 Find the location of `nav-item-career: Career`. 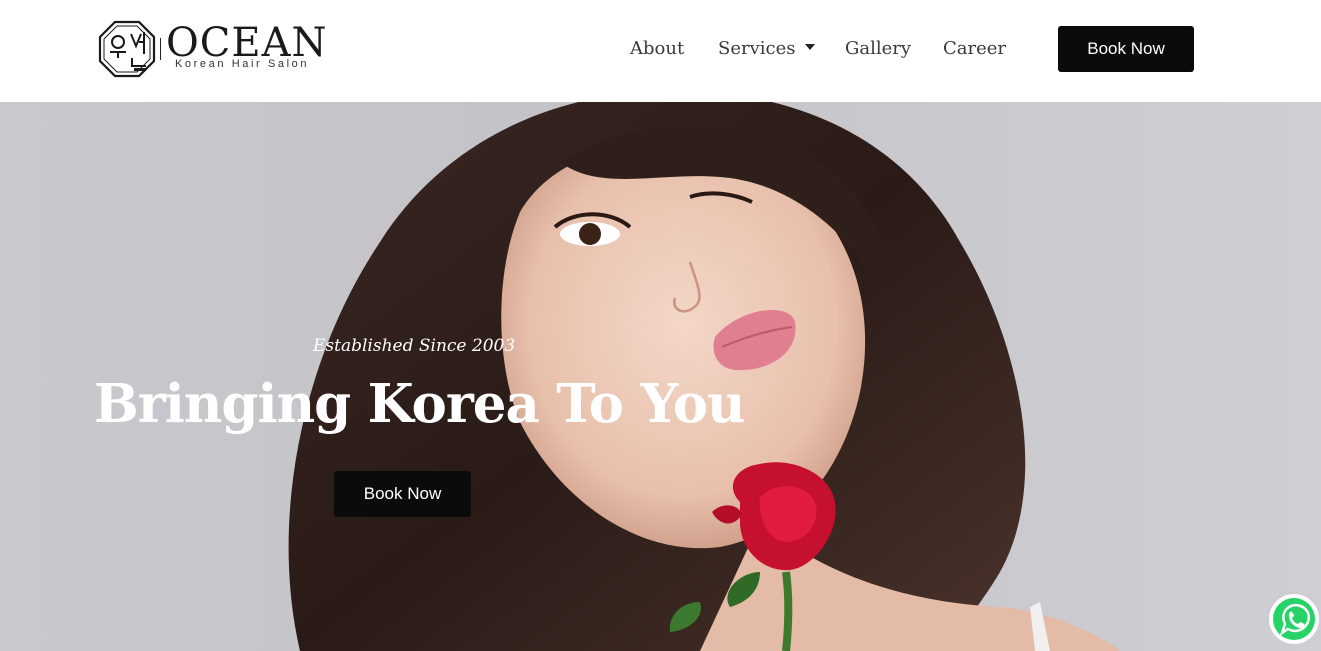

nav-item-career: Career is located at coordinates (974, 49).